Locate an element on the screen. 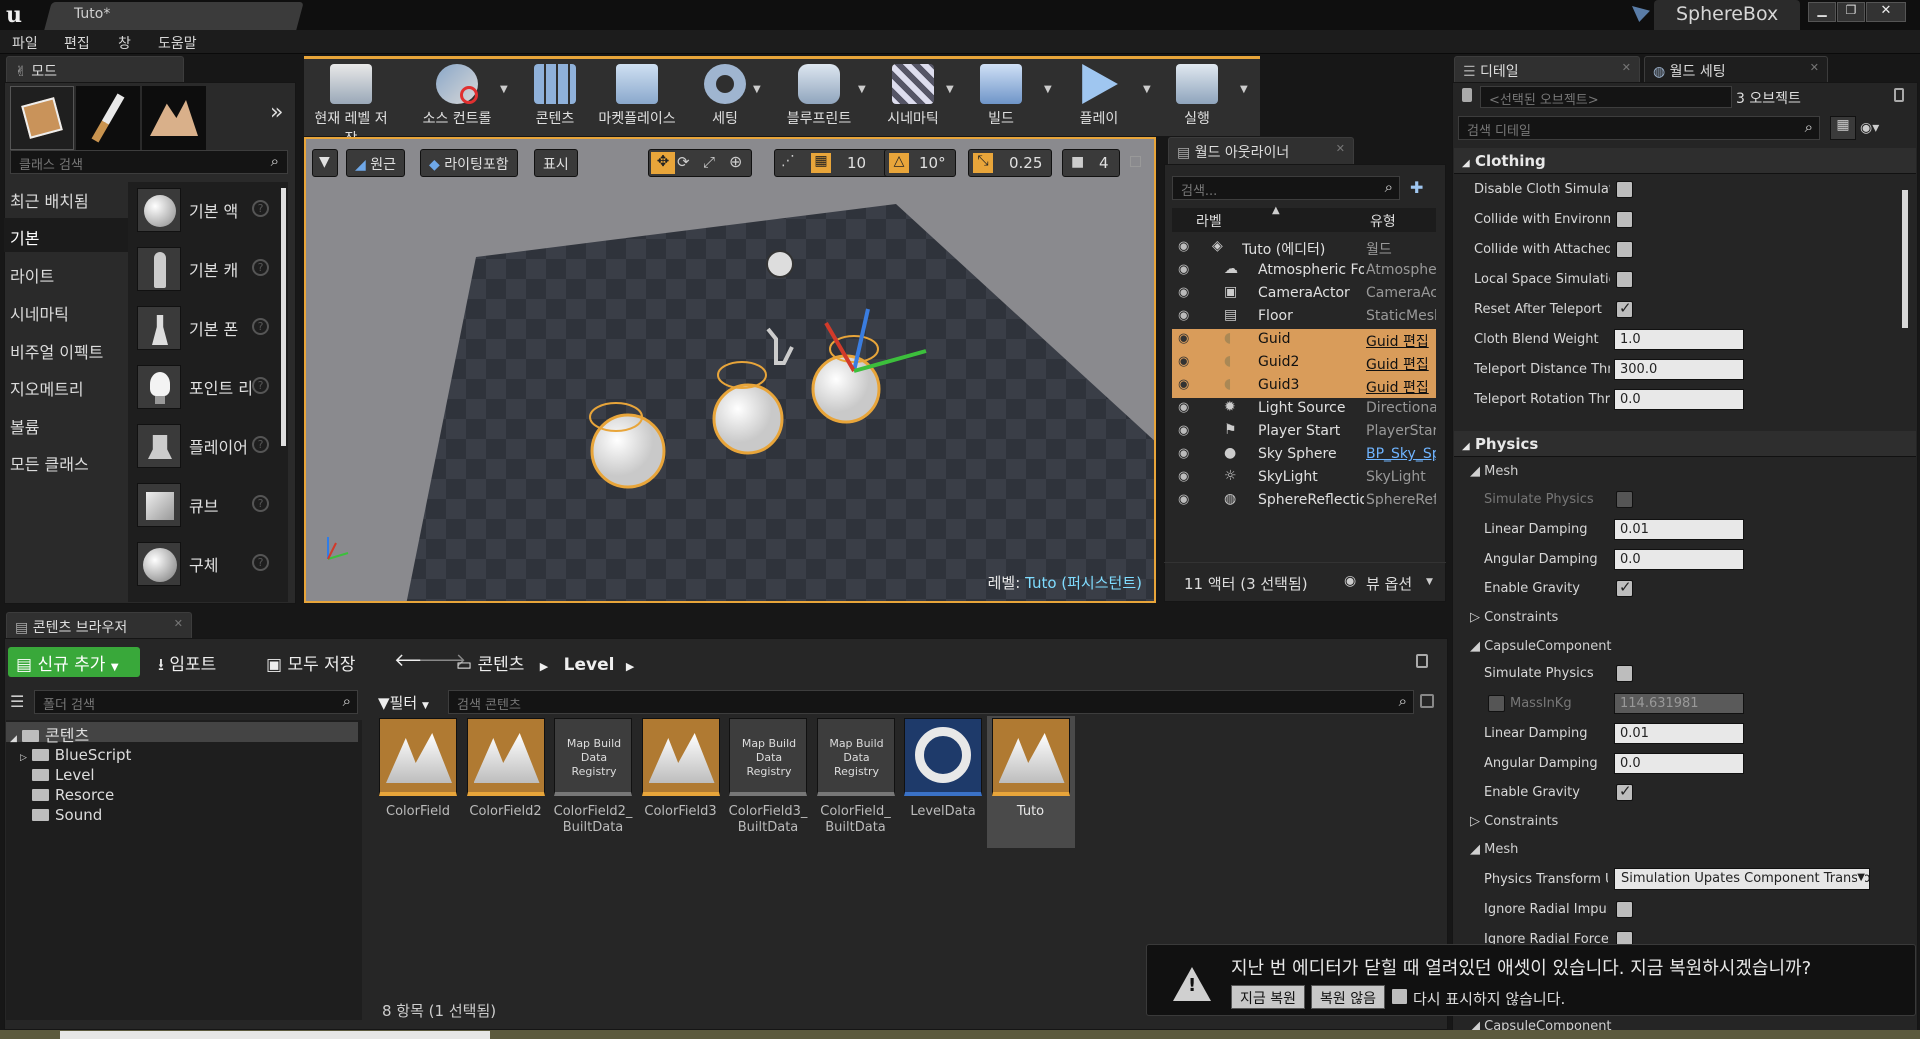  tree-item-level: Level is located at coordinates (63, 775).